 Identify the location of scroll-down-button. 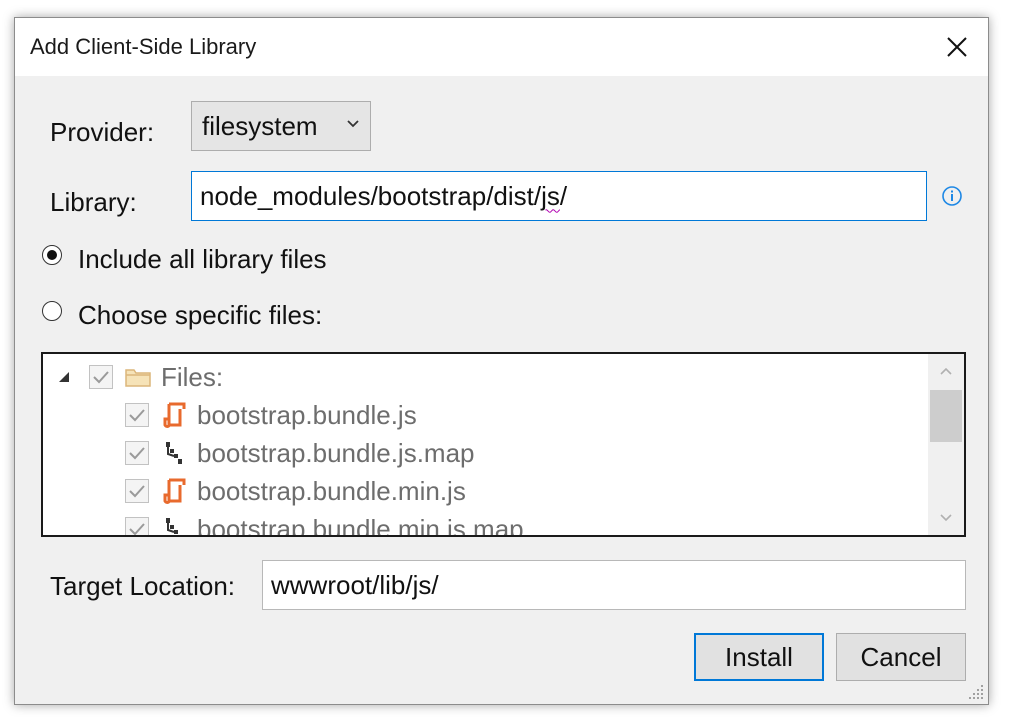
(946, 518).